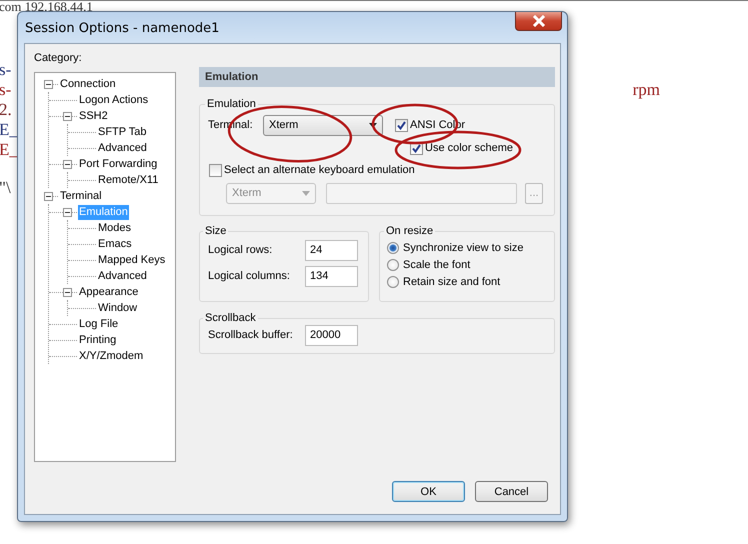 The image size is (748, 544). Describe the element at coordinates (451, 282) in the screenshot. I see `radio-label: Retain size and font` at that location.